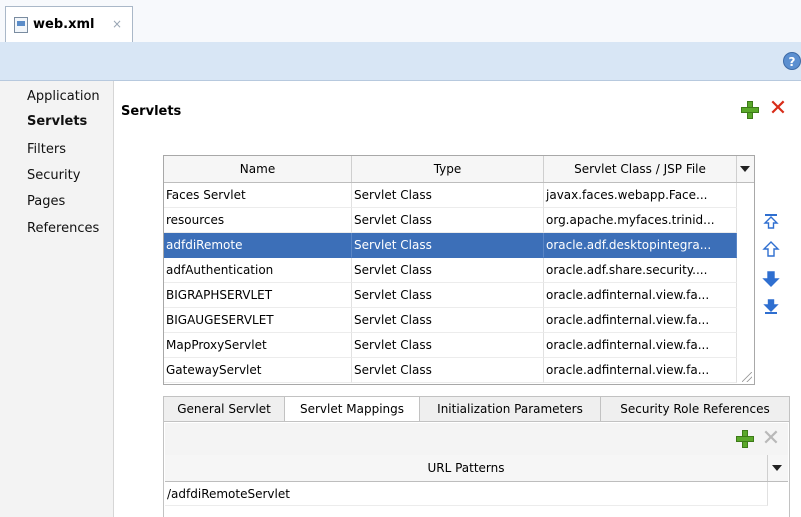 This screenshot has height=517, width=801. What do you see at coordinates (771, 279) in the screenshot?
I see `move-down-icon` at bounding box center [771, 279].